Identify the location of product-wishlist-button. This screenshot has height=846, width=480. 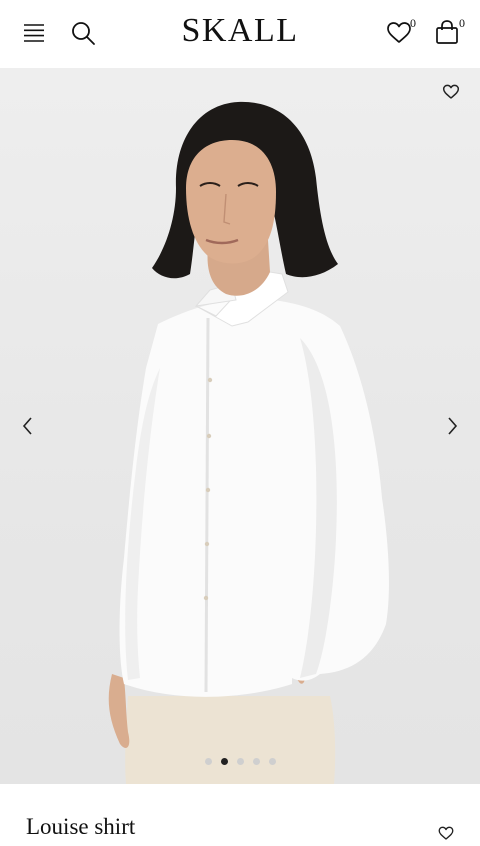
(446, 834).